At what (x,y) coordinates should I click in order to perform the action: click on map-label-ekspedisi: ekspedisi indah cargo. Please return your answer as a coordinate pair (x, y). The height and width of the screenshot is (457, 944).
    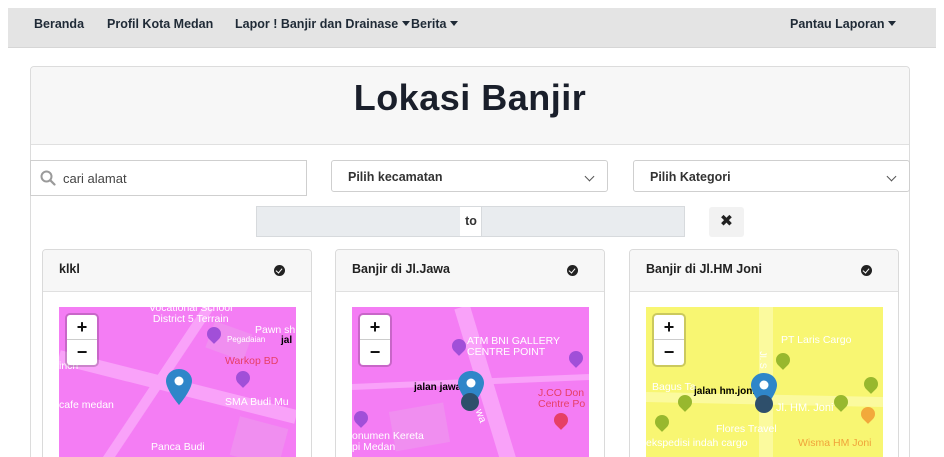
    Looking at the image, I should click on (697, 443).